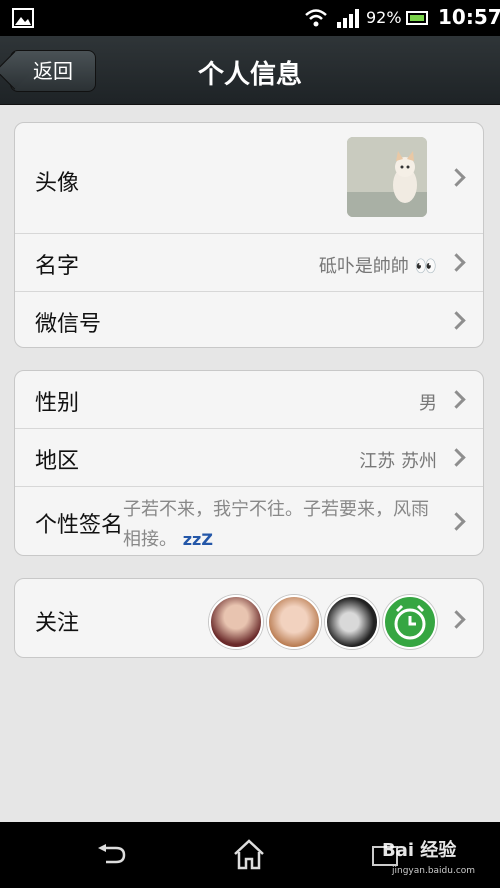  What do you see at coordinates (417, 18) in the screenshot?
I see `battery-icon` at bounding box center [417, 18].